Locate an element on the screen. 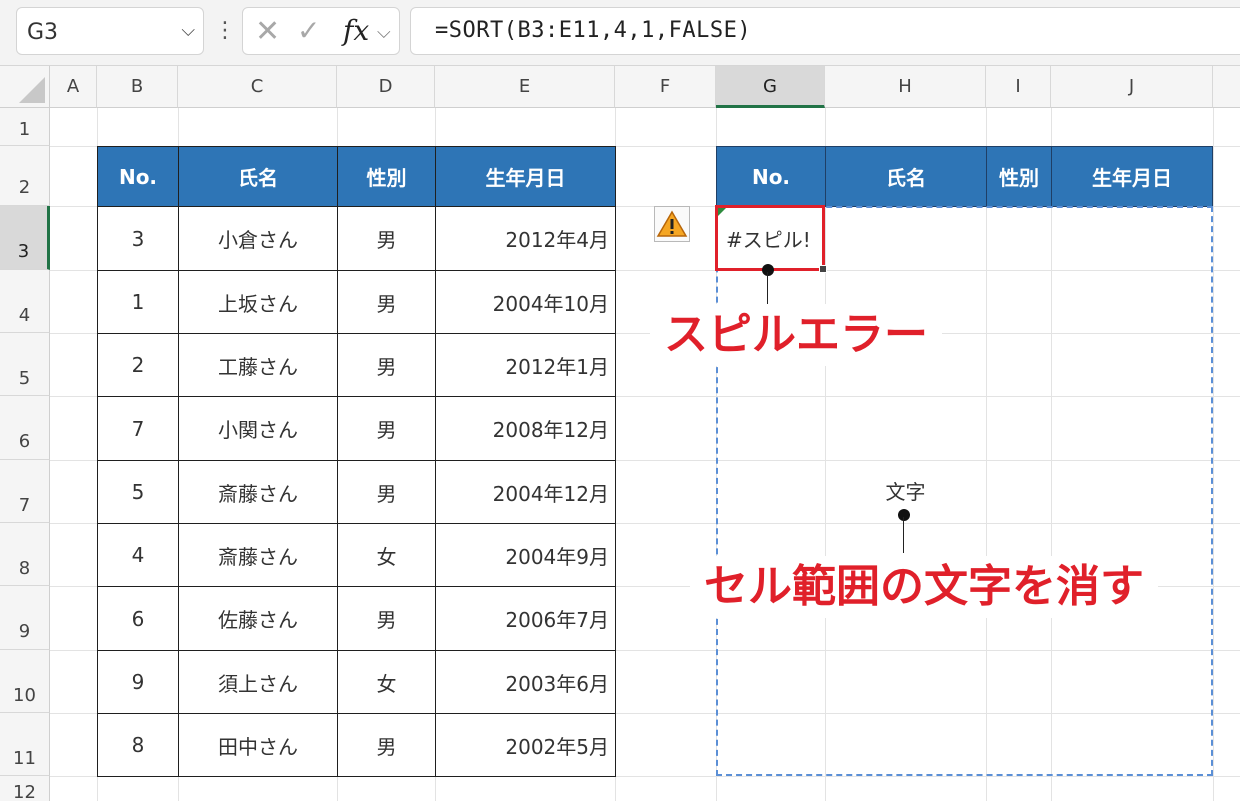  spill-error-cell: #スピル! is located at coordinates (770, 238).